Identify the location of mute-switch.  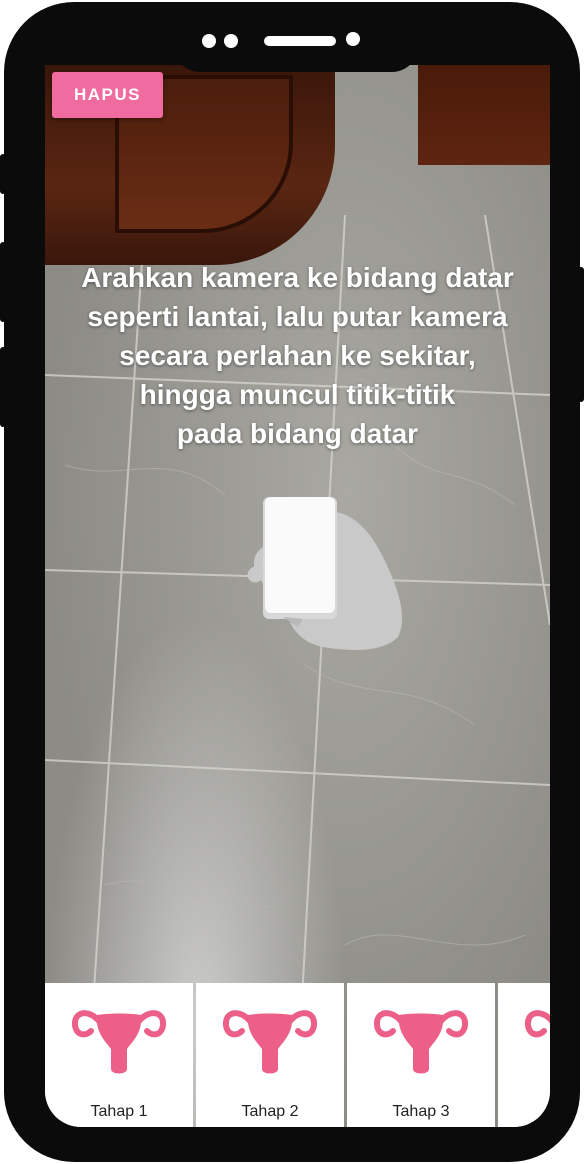
(3, 174).